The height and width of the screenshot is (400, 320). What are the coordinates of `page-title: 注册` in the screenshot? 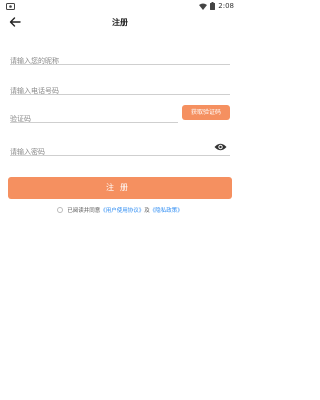 It's located at (120, 22).